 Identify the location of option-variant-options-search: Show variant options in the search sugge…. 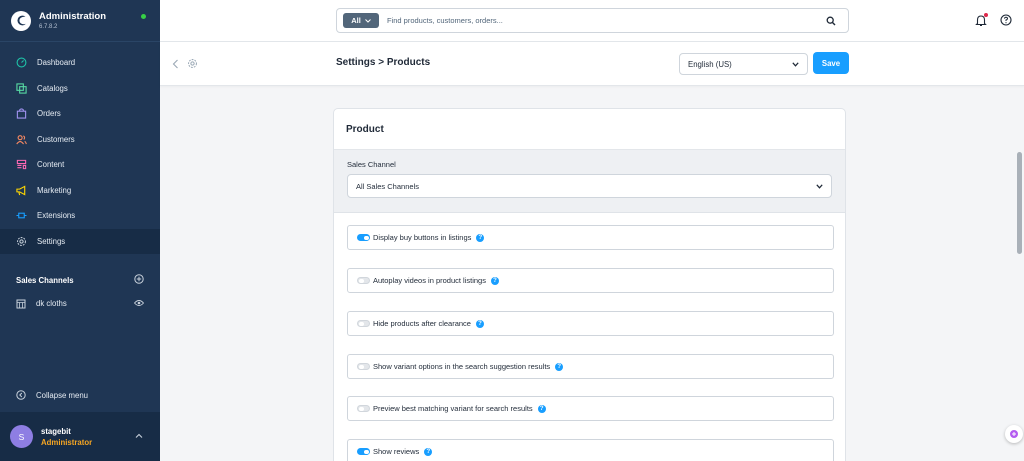
(590, 366).